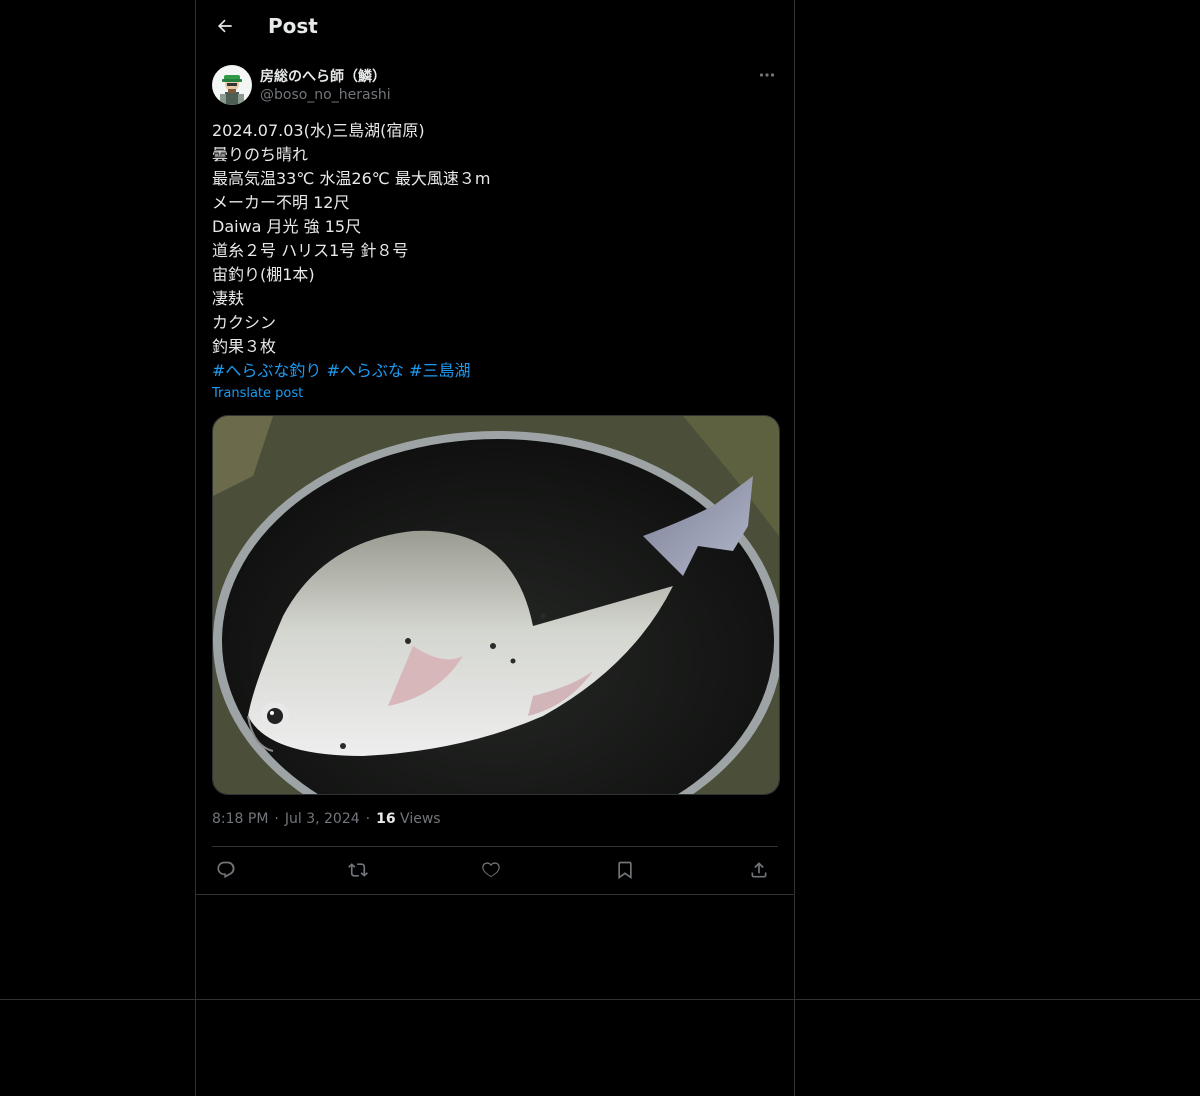 The width and height of the screenshot is (1200, 1096). I want to click on back-button, so click(225, 26).